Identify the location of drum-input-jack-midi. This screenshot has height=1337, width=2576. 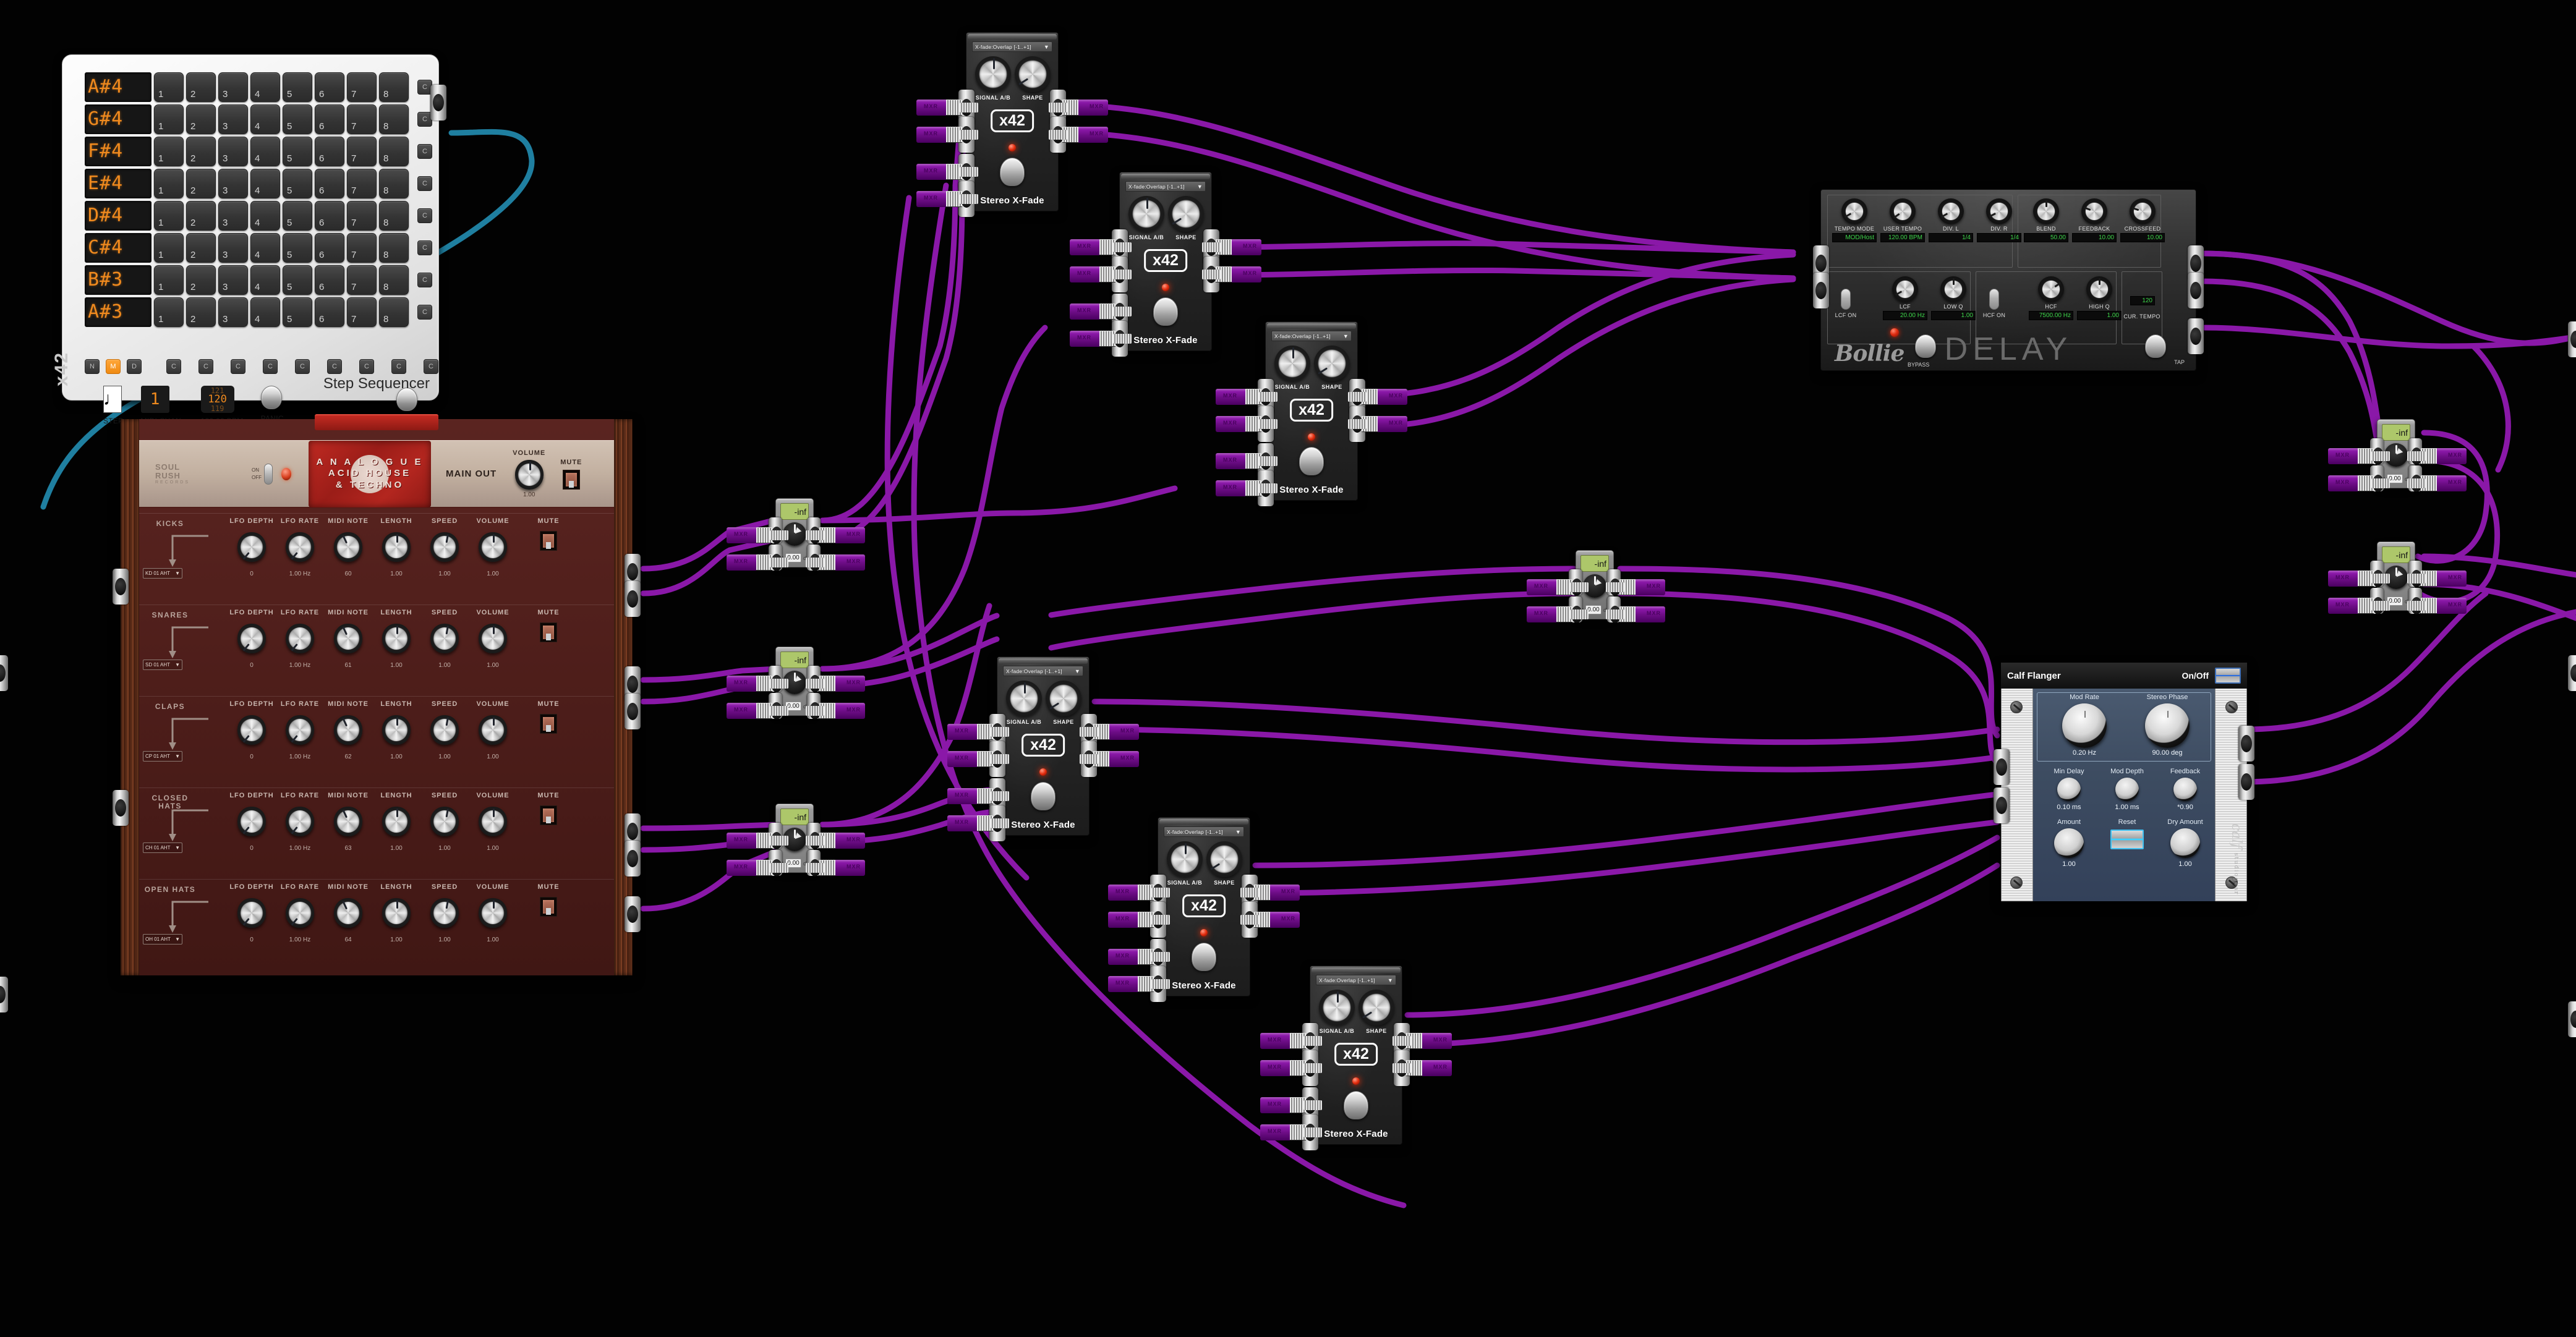
(121, 587).